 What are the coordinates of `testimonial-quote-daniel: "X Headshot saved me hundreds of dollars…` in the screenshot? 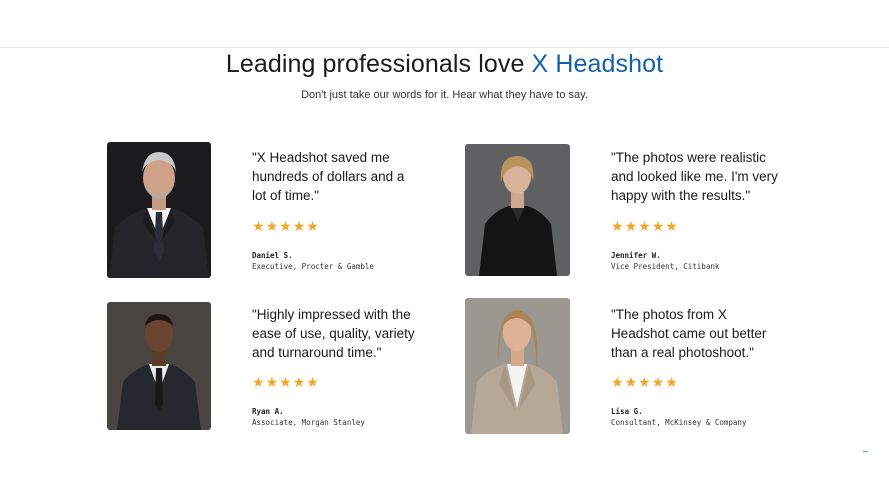 It's located at (342, 176).